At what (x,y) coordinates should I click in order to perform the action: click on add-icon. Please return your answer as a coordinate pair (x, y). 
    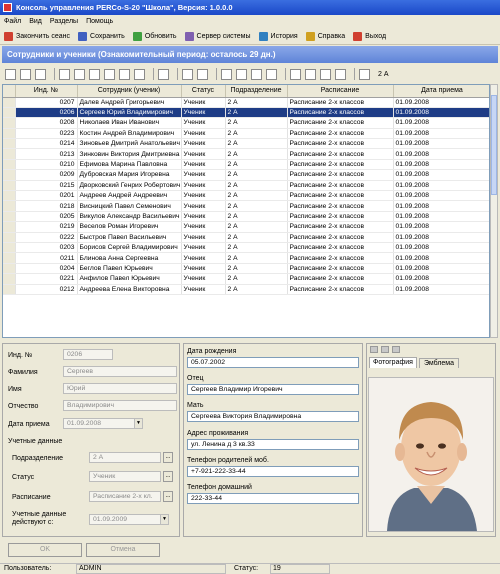
    Looking at the image, I should click on (10, 74).